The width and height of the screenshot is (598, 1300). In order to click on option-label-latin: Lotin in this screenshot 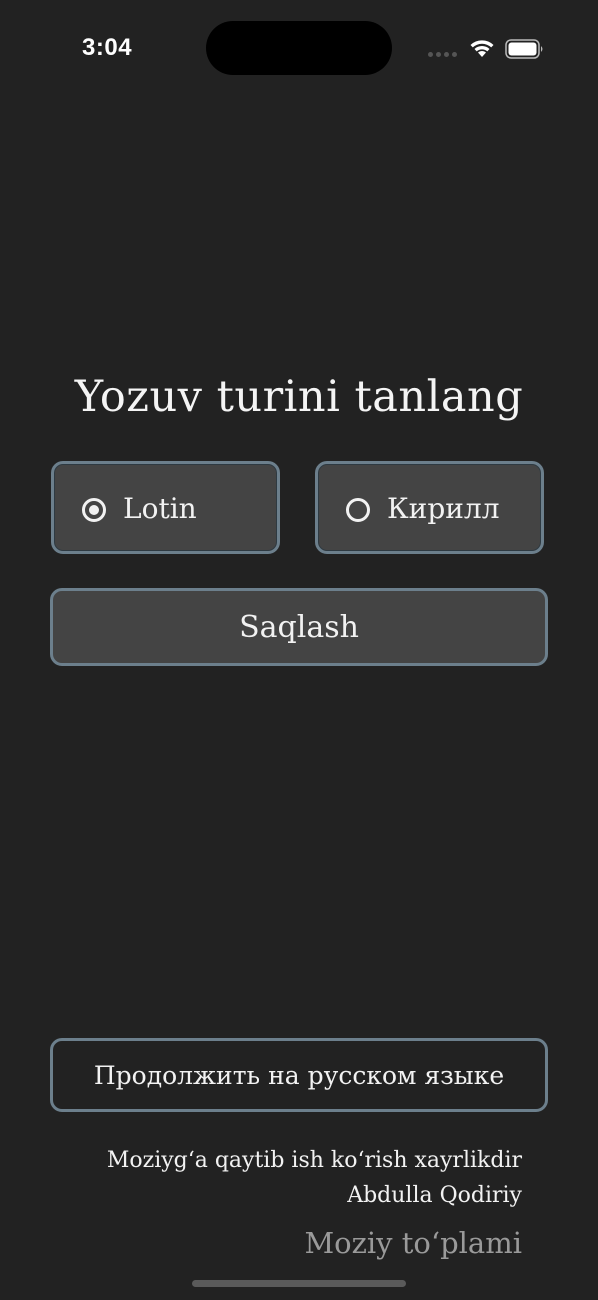, I will do `click(160, 508)`.